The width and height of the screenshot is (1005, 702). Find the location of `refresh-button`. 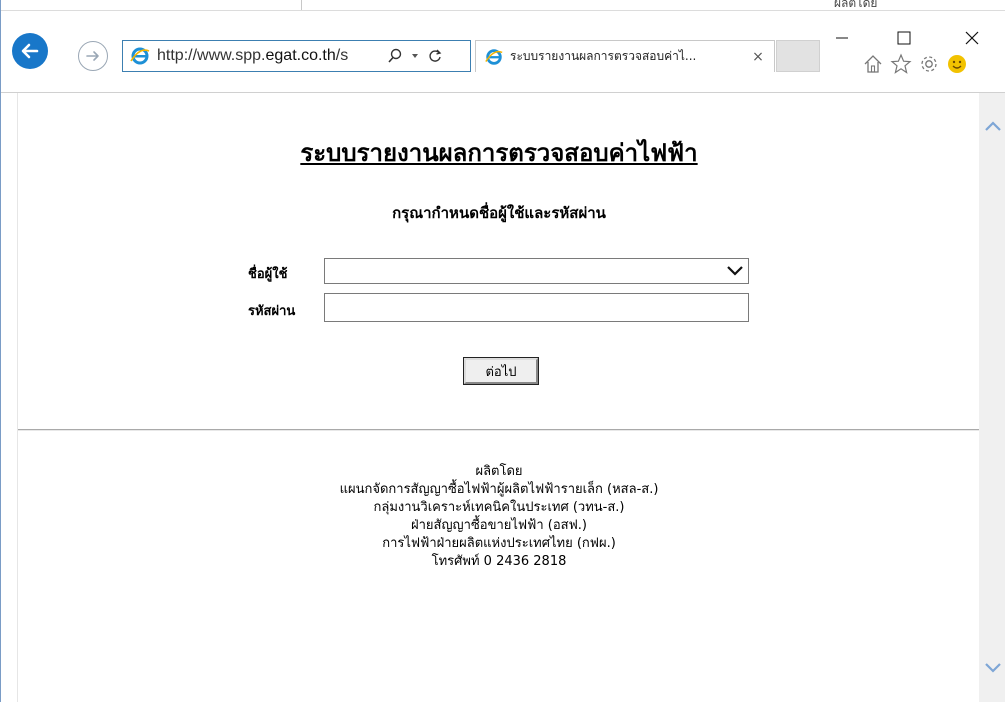

refresh-button is located at coordinates (435, 56).